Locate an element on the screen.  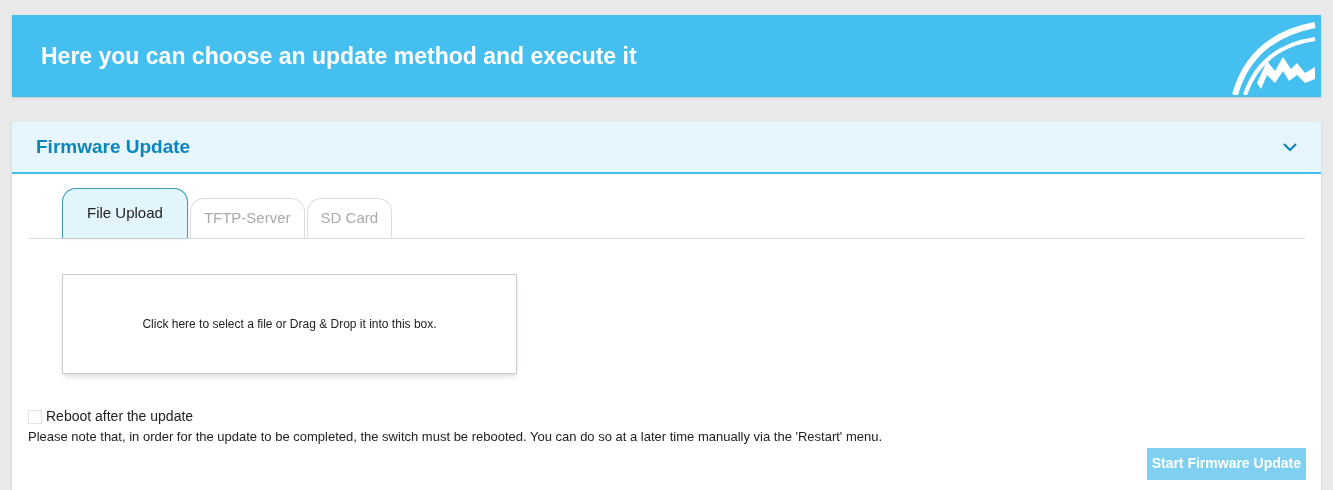
panel-header: Firmware Update is located at coordinates (666, 148).